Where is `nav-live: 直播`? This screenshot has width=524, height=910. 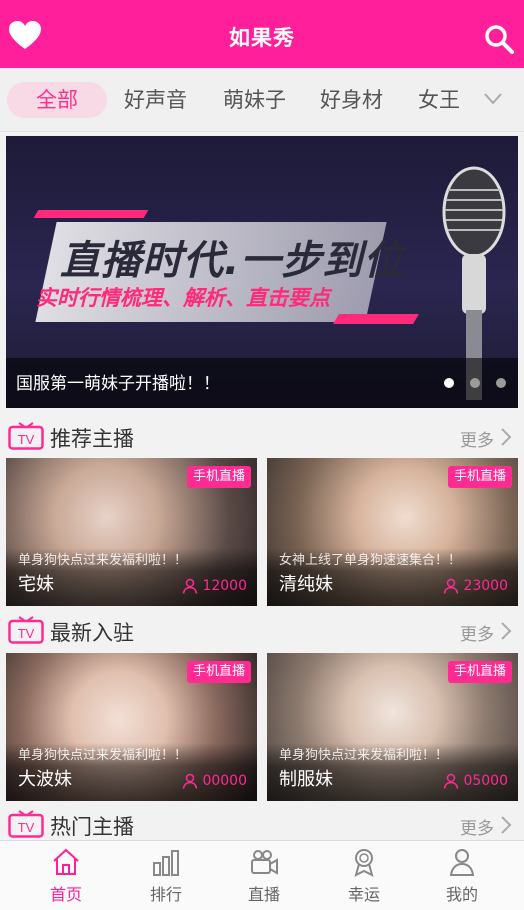 nav-live: 直播 is located at coordinates (264, 876).